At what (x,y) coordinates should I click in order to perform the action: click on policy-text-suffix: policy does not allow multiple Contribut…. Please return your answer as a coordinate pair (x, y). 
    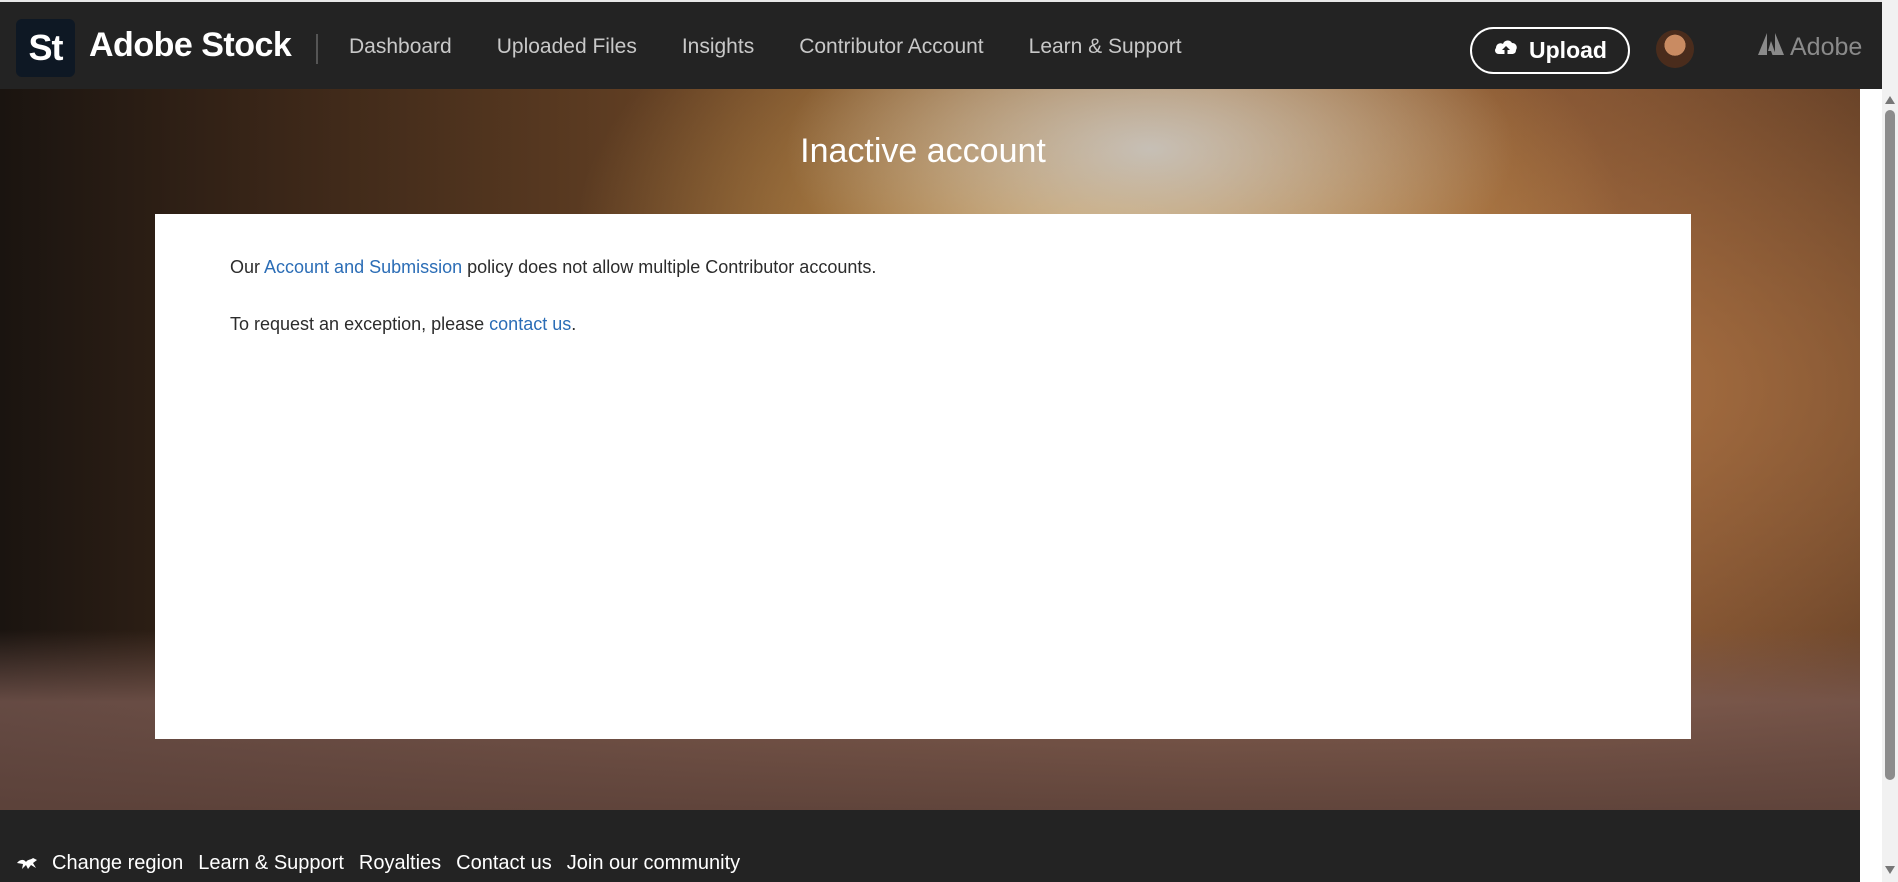
    Looking at the image, I should click on (669, 267).